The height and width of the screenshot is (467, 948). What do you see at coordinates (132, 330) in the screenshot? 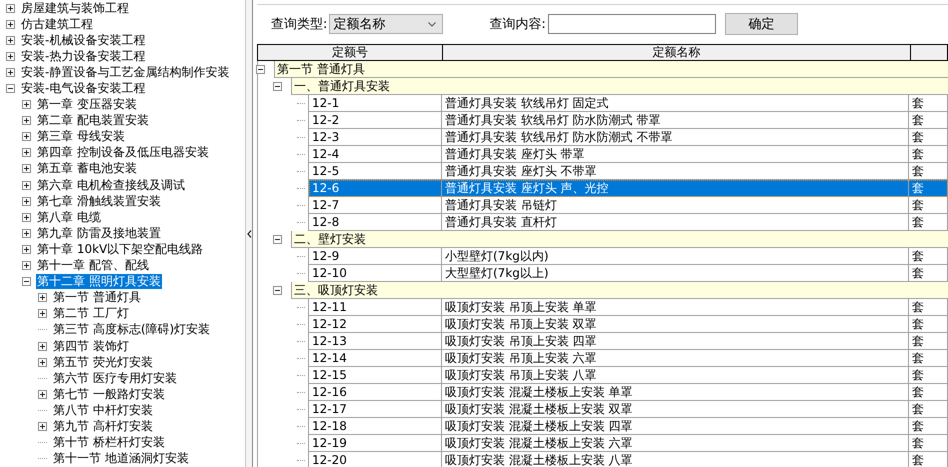
I see `tree-item: 第三节 高度标志(障碍)灯安装` at bounding box center [132, 330].